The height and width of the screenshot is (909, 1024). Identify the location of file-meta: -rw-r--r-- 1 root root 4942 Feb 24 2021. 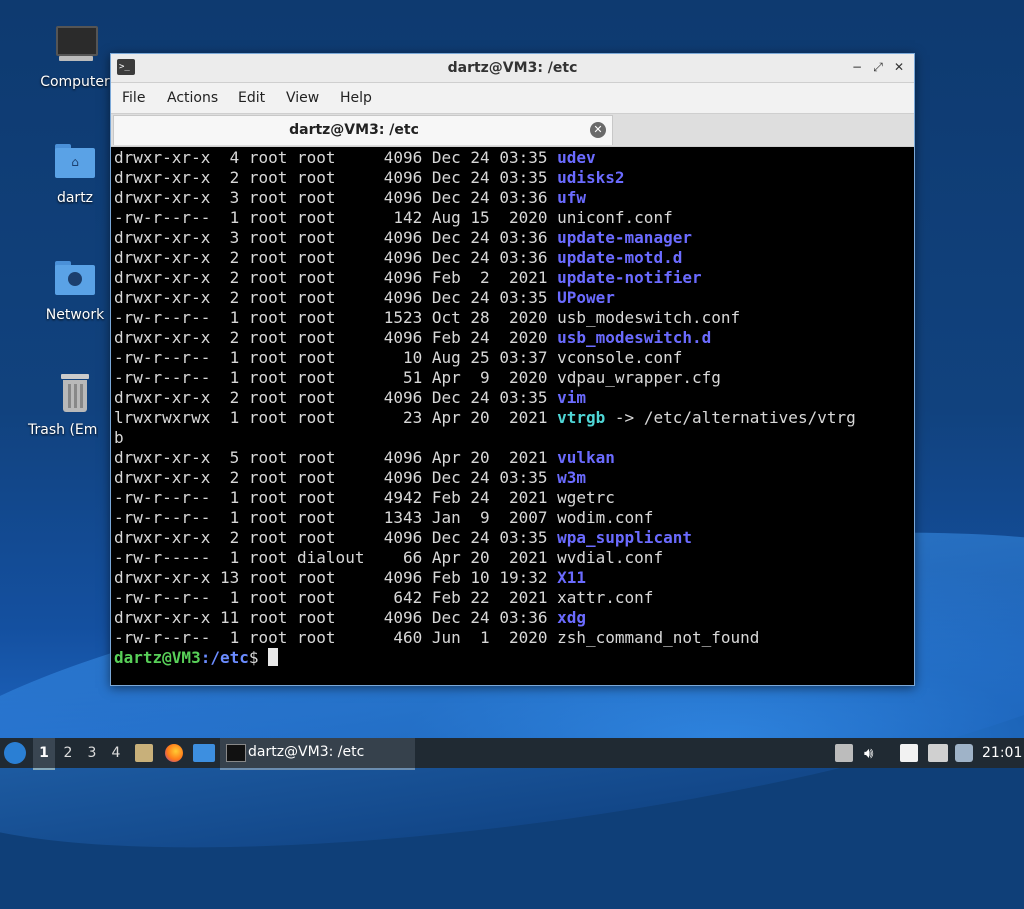
(336, 497).